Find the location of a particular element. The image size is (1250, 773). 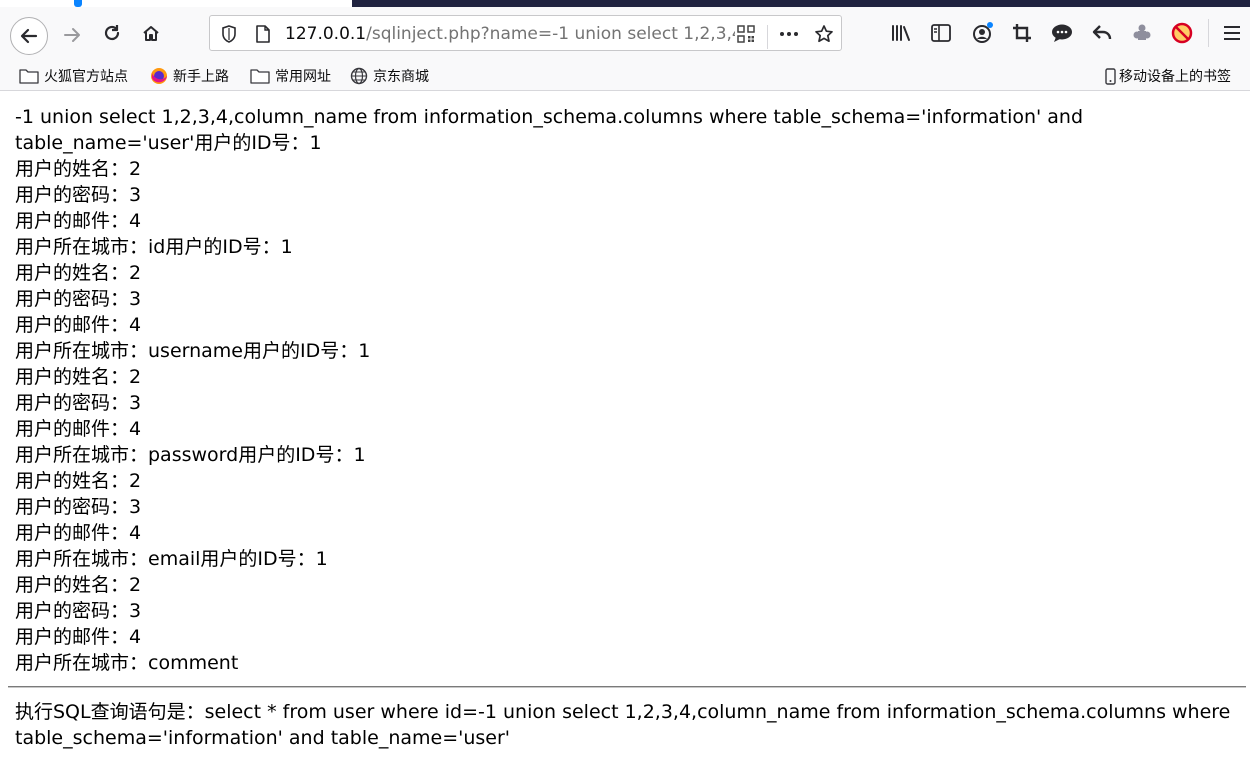

globe-icon is located at coordinates (359, 76).